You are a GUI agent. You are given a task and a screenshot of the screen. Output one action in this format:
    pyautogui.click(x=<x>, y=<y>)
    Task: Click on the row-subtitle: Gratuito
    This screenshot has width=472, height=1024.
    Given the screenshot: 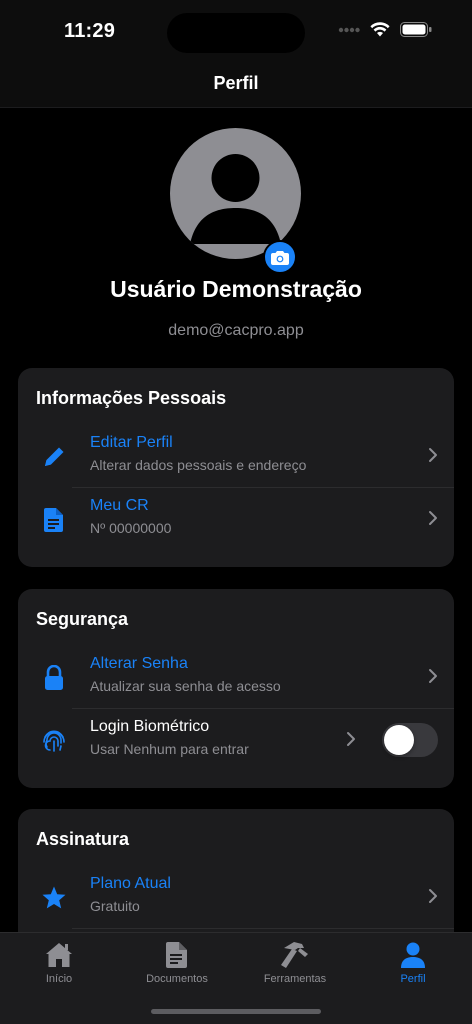 What is the action you would take?
    pyautogui.click(x=115, y=906)
    